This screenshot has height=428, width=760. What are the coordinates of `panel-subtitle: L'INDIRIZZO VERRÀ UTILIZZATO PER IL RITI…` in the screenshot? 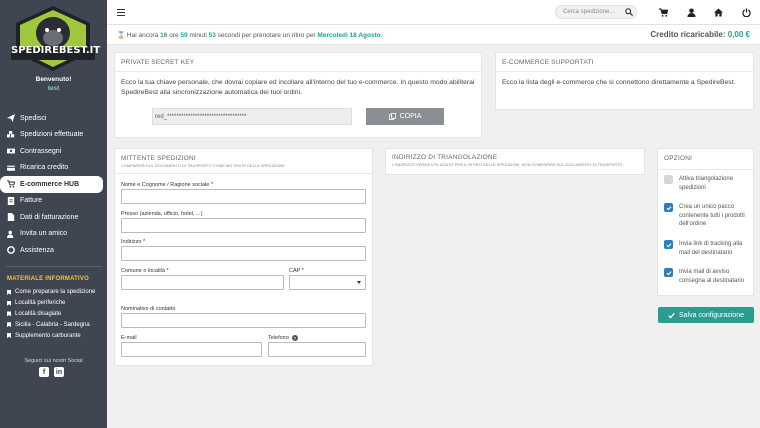 It's located at (507, 164).